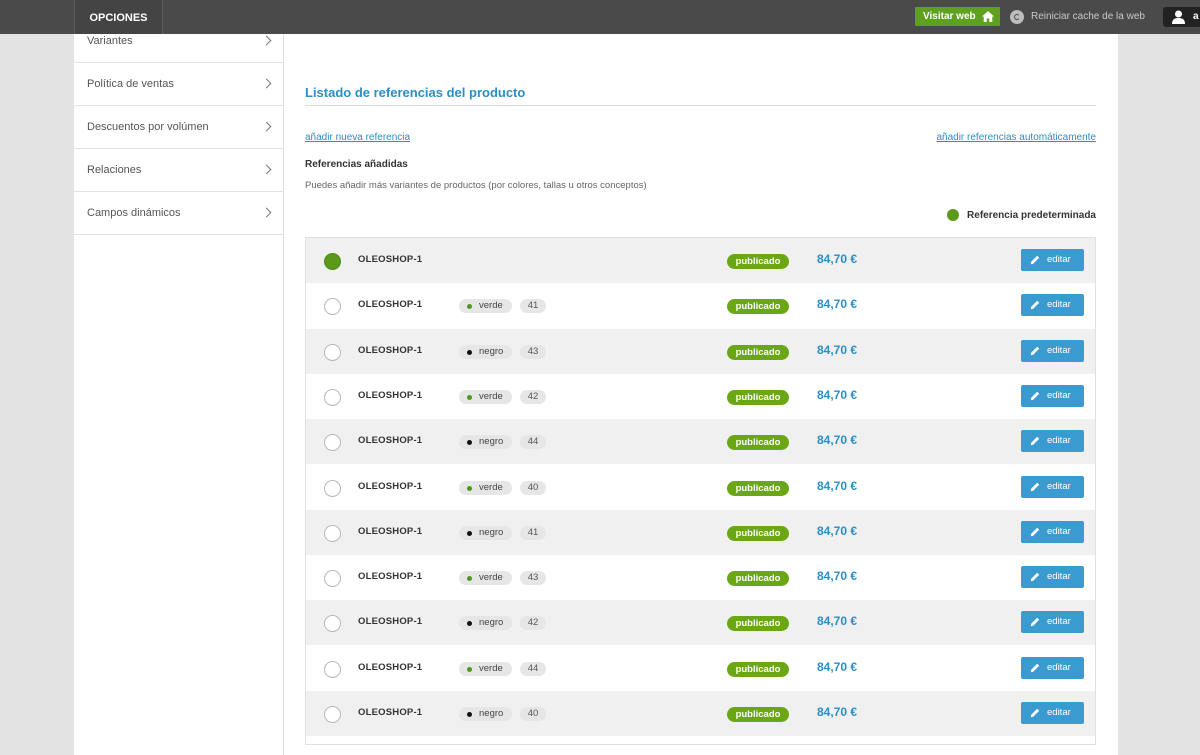 This screenshot has width=1200, height=755. I want to click on sidebar-item-relations: Relaciones, so click(179, 170).